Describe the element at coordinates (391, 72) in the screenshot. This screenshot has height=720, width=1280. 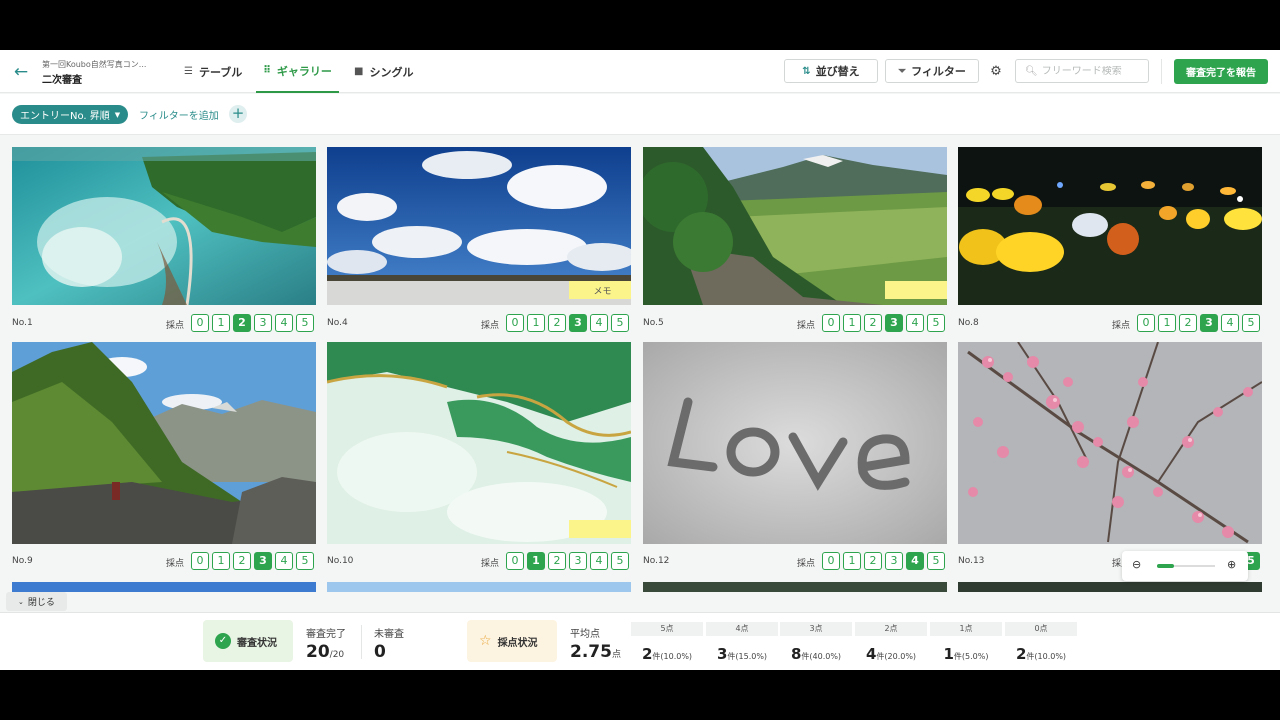
I see `tab-single-label: シングル` at that location.